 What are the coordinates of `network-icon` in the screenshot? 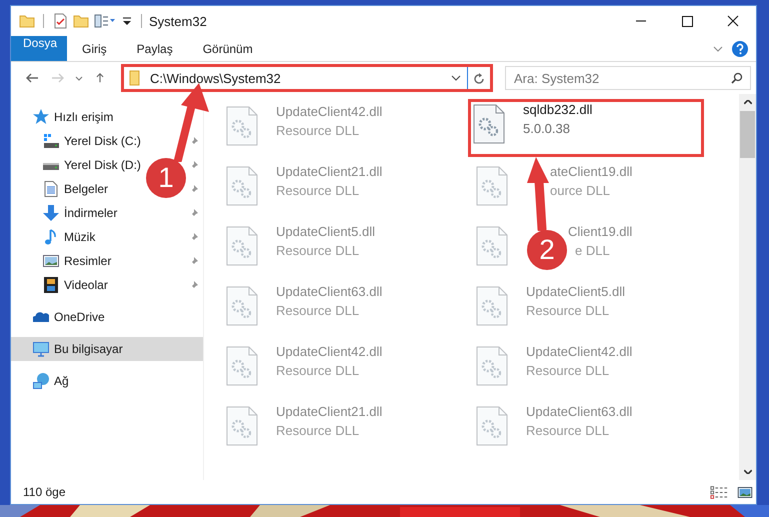 It's located at (41, 381).